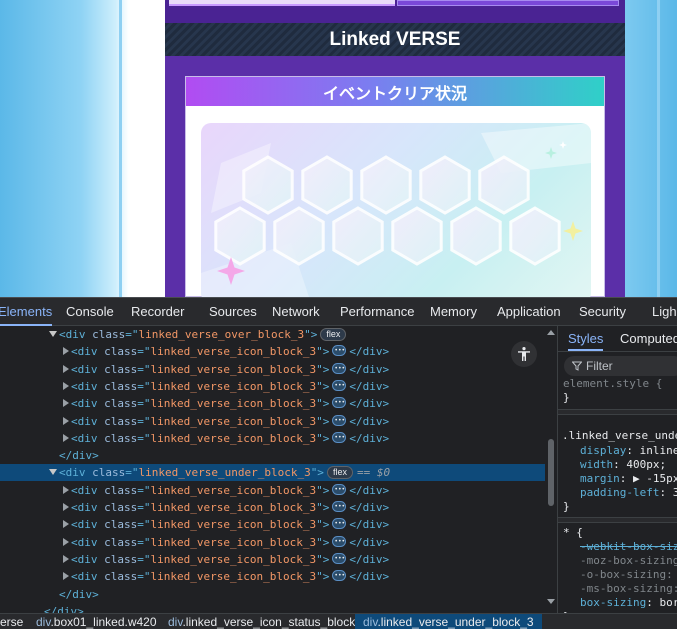 This screenshot has width=677, height=629. I want to click on scroll-up-arrow, so click(551, 332).